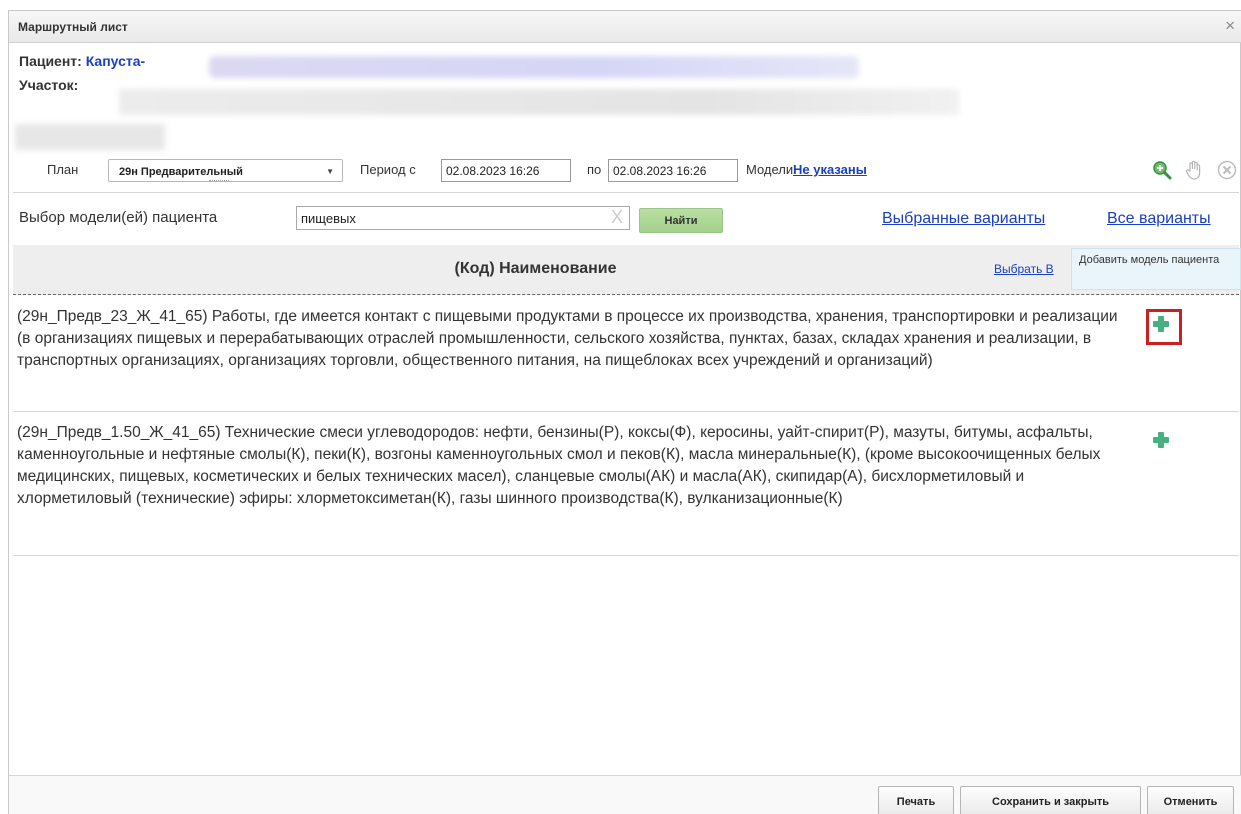  I want to click on period-from-label: Период с, so click(388, 169).